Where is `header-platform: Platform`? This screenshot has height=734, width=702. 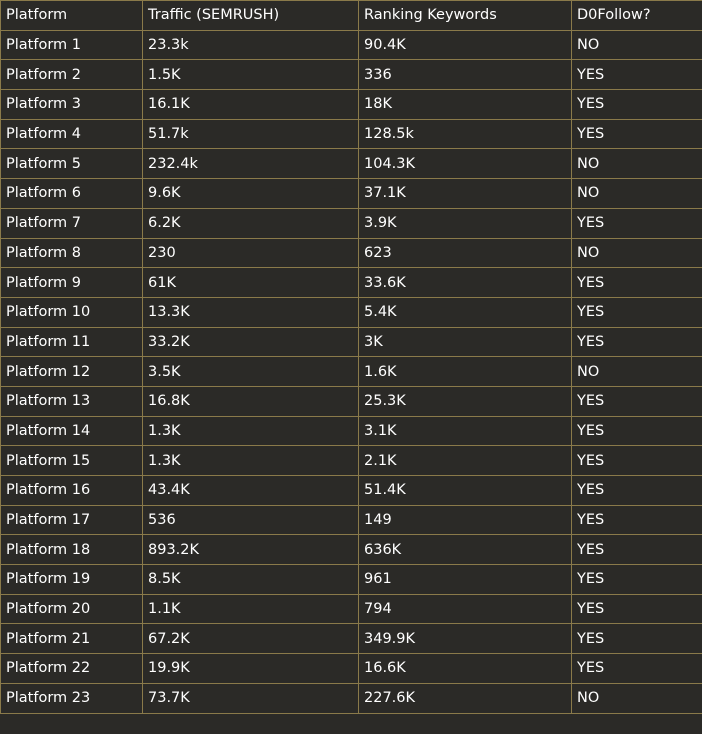
header-platform: Platform is located at coordinates (71, 15).